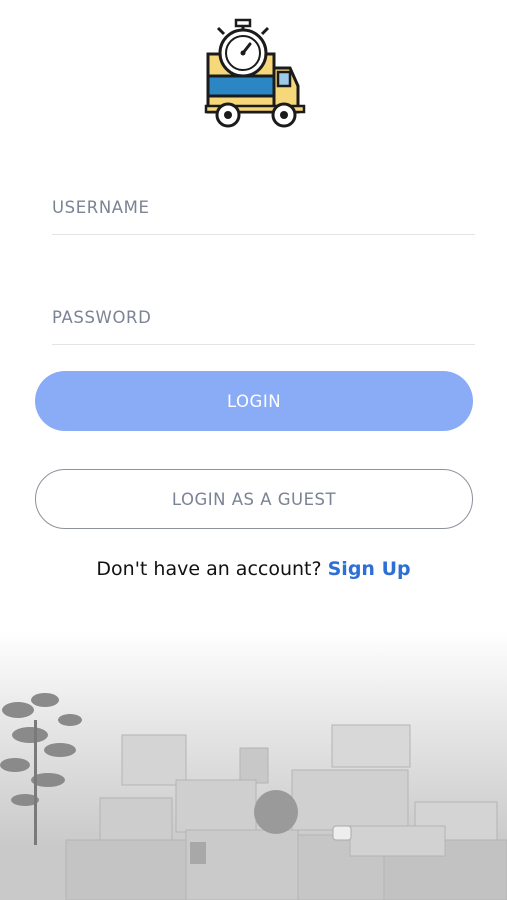 This screenshot has width=507, height=900. Describe the element at coordinates (369, 569) in the screenshot. I see `signup-link: Sign Up` at that location.